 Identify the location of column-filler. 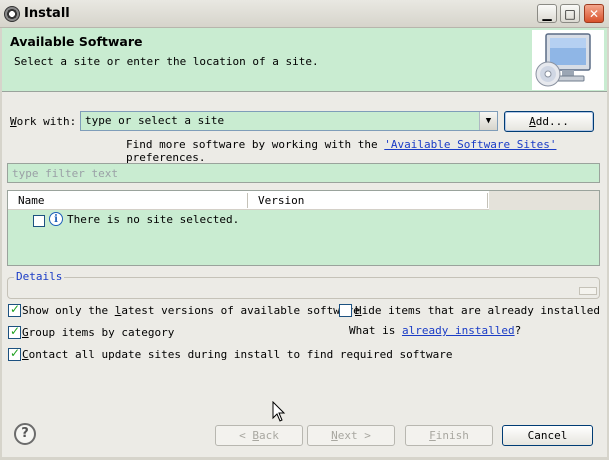
(544, 200).